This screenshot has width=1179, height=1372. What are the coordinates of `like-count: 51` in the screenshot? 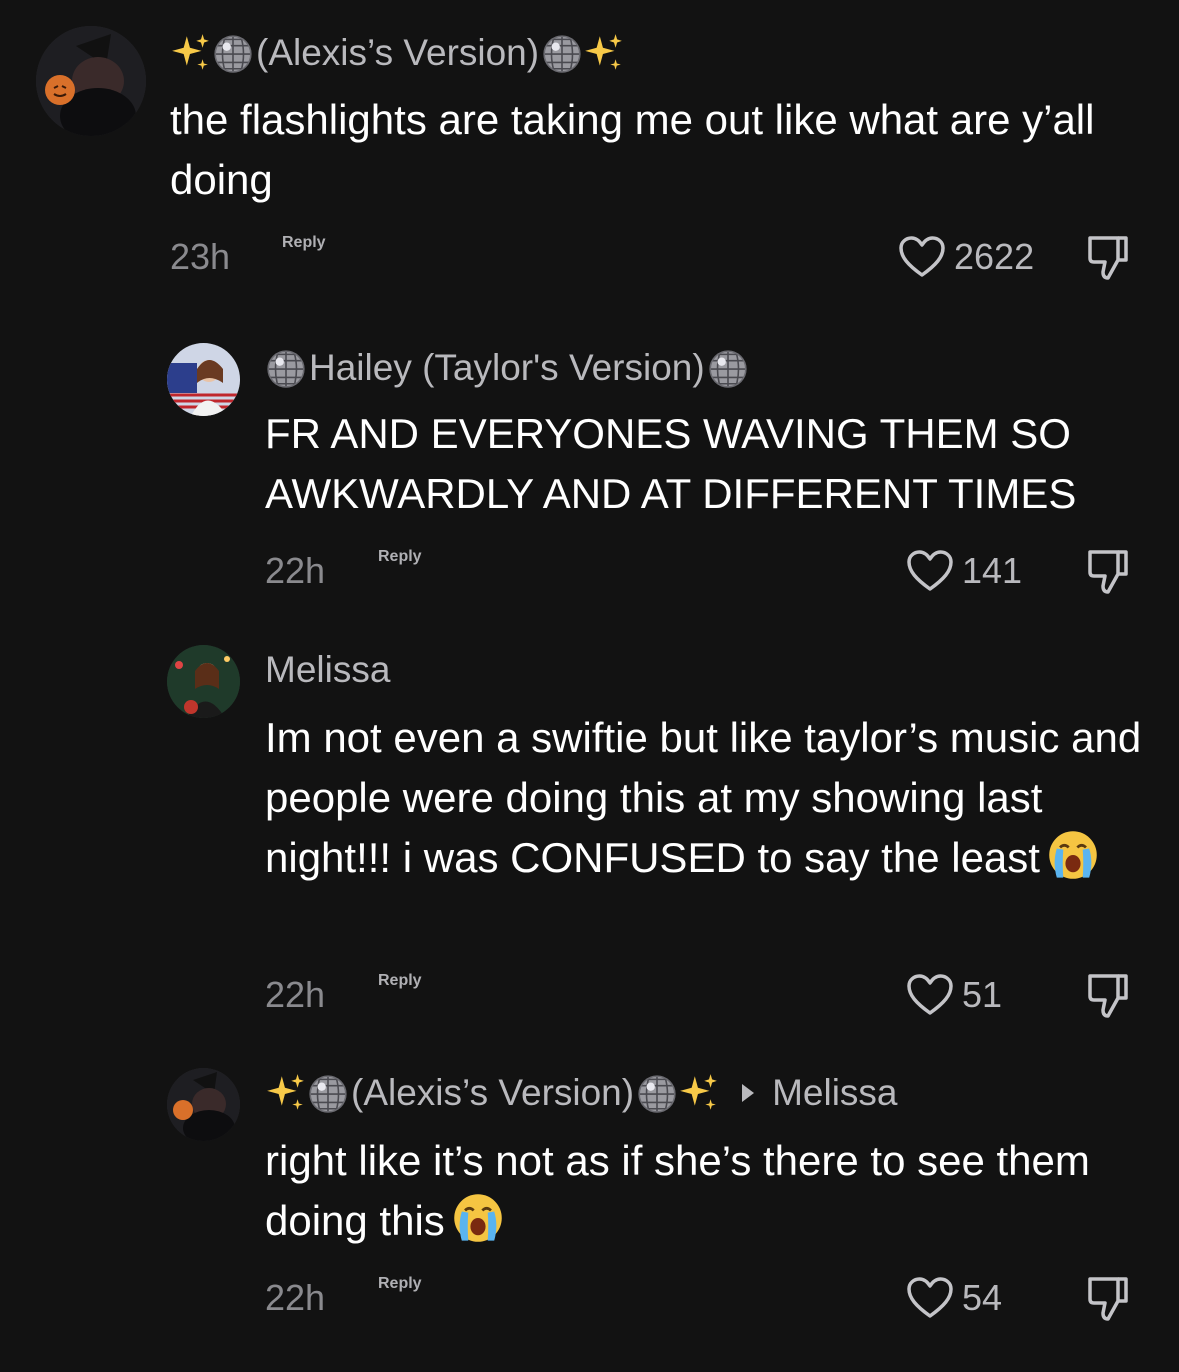 It's located at (982, 994).